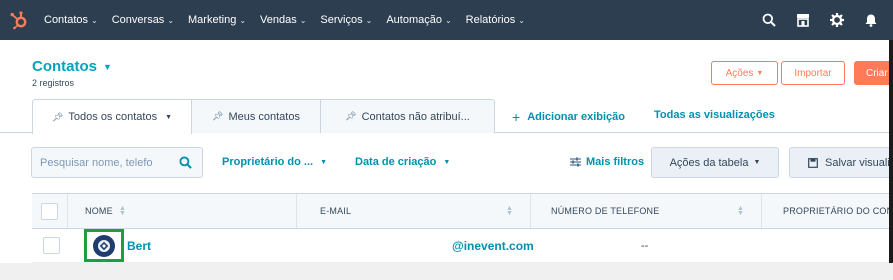 The width and height of the screenshot is (893, 280). I want to click on page-bottom-area, so click(446, 271).